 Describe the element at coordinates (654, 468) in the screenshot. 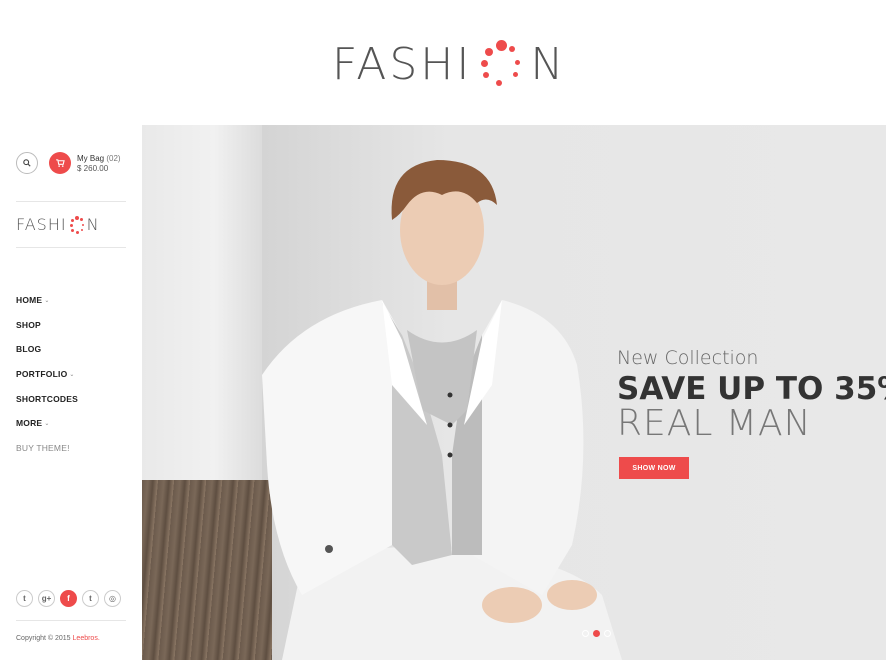

I see `show-now-button: SHOW NOW` at that location.